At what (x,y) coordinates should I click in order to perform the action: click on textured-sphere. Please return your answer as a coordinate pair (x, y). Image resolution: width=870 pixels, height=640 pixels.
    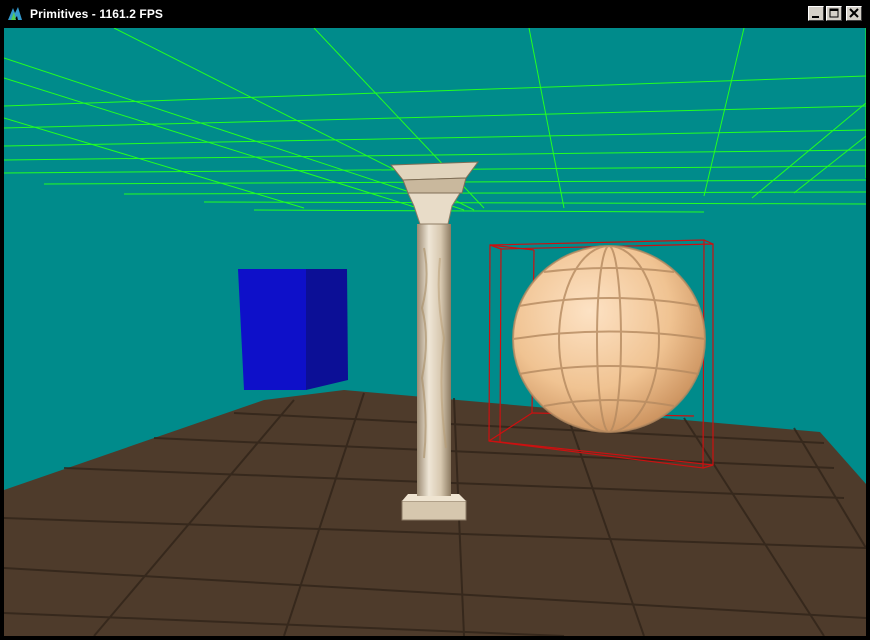
    Looking at the image, I should click on (609, 339).